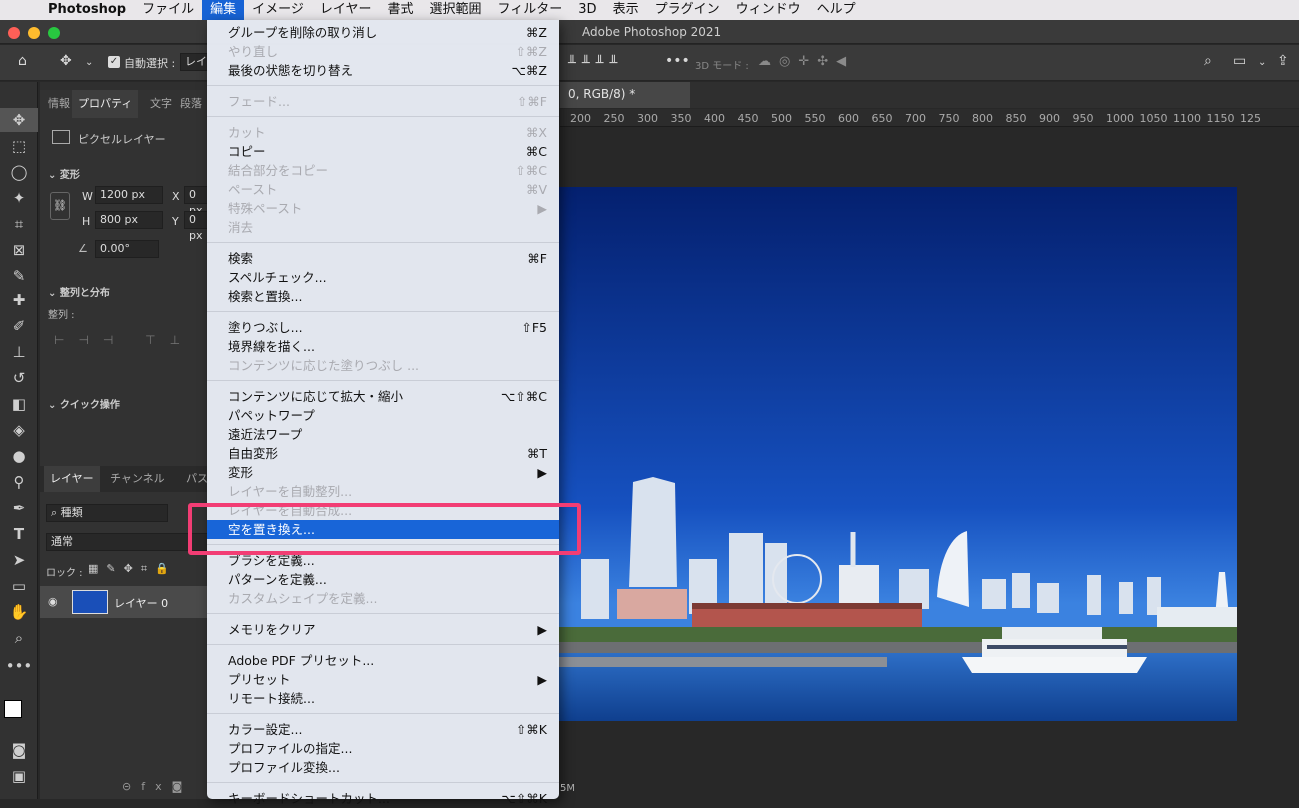  I want to click on brush-tool-icon: ✐, so click(19, 326).